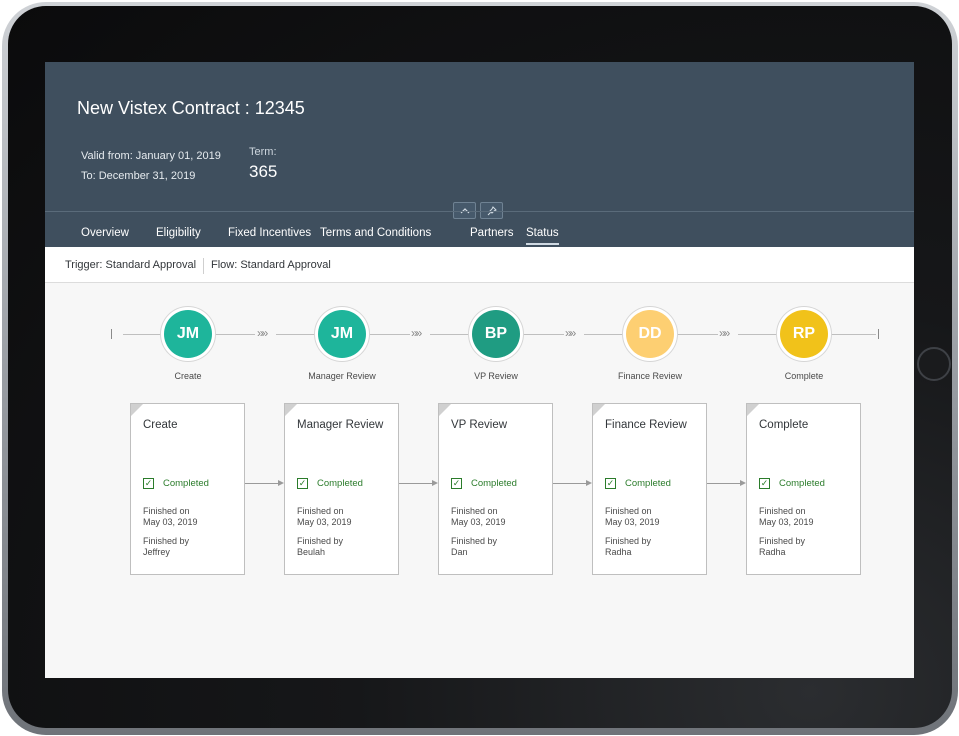 The width and height of the screenshot is (959, 736). I want to click on tab-status: Status, so click(542, 236).